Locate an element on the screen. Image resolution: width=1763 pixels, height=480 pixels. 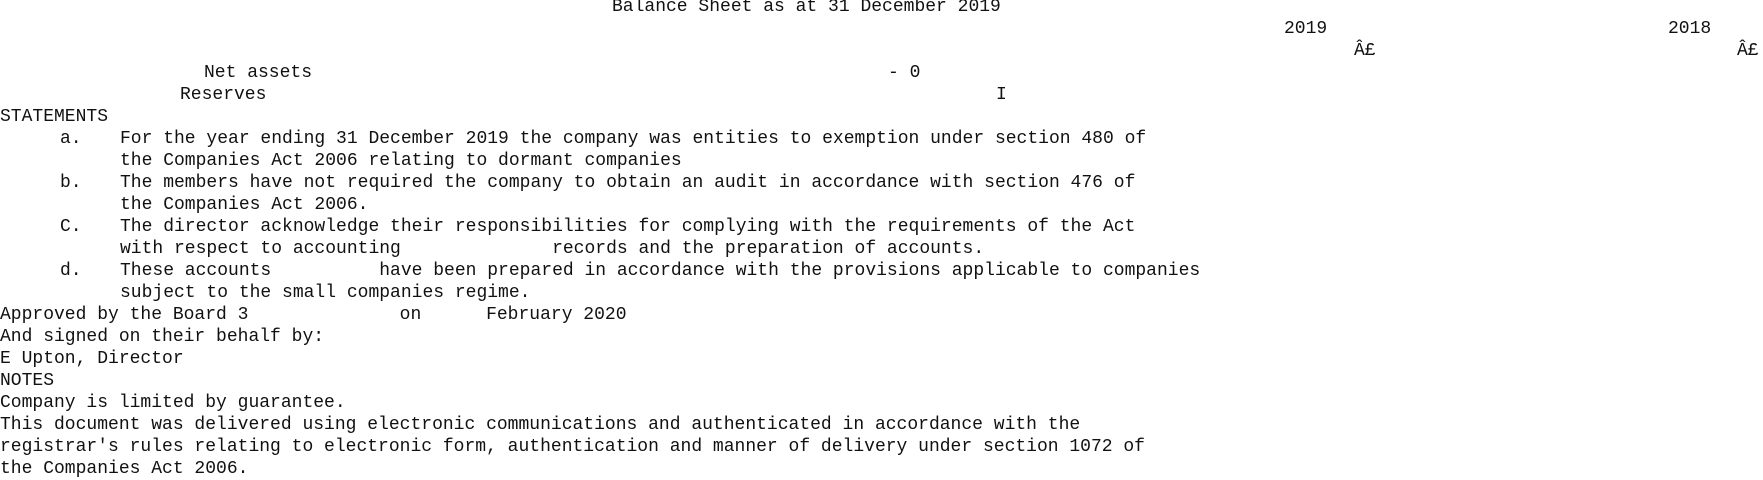
column-year-current: 2019 is located at coordinates (1306, 29).